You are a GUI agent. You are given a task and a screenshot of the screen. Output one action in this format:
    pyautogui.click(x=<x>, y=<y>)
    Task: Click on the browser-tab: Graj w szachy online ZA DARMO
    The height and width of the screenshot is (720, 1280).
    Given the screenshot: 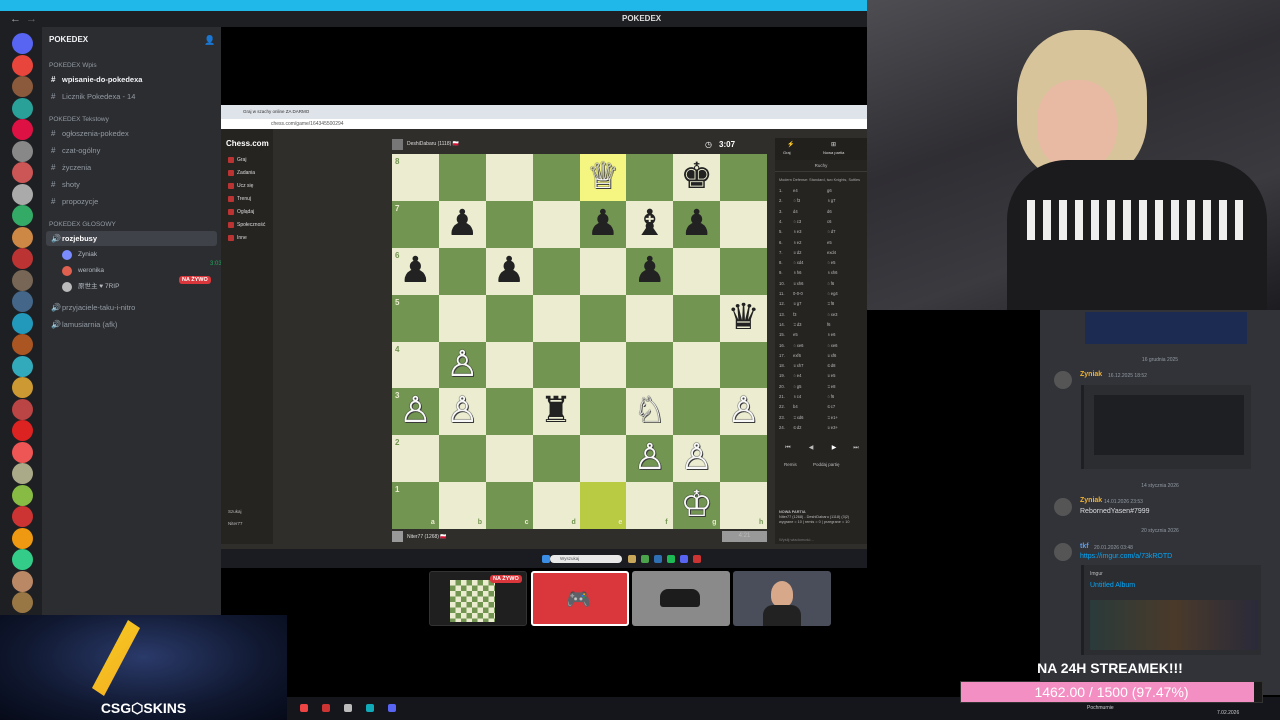 What is the action you would take?
    pyautogui.click(x=276, y=111)
    